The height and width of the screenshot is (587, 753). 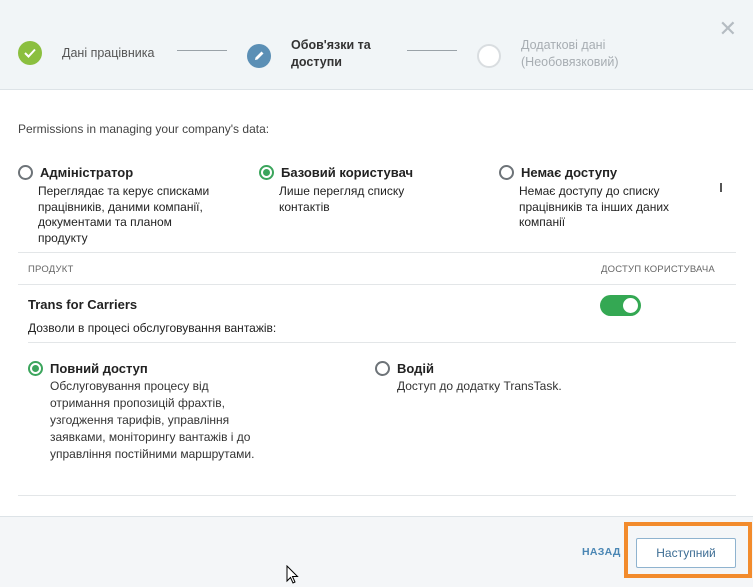 What do you see at coordinates (548, 54) in the screenshot?
I see `step-additional-data: Додаткові дані (Необовязковий)` at bounding box center [548, 54].